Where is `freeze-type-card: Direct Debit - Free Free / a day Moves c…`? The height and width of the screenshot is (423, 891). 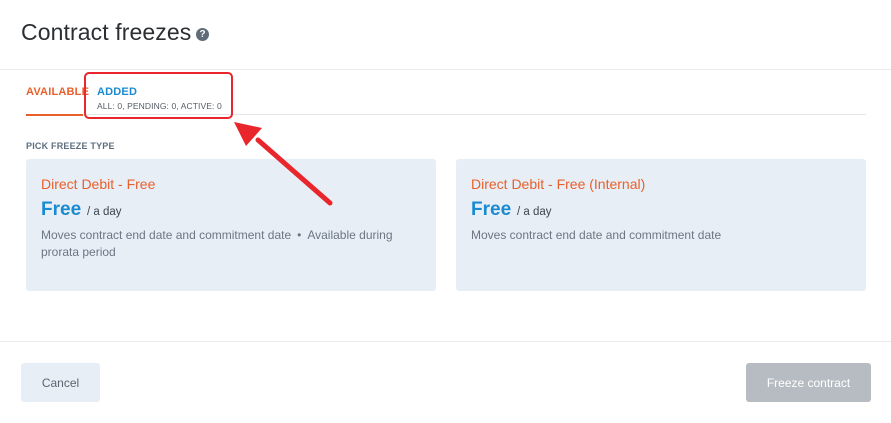
freeze-type-card: Direct Debit - Free Free / a day Moves c… is located at coordinates (231, 225).